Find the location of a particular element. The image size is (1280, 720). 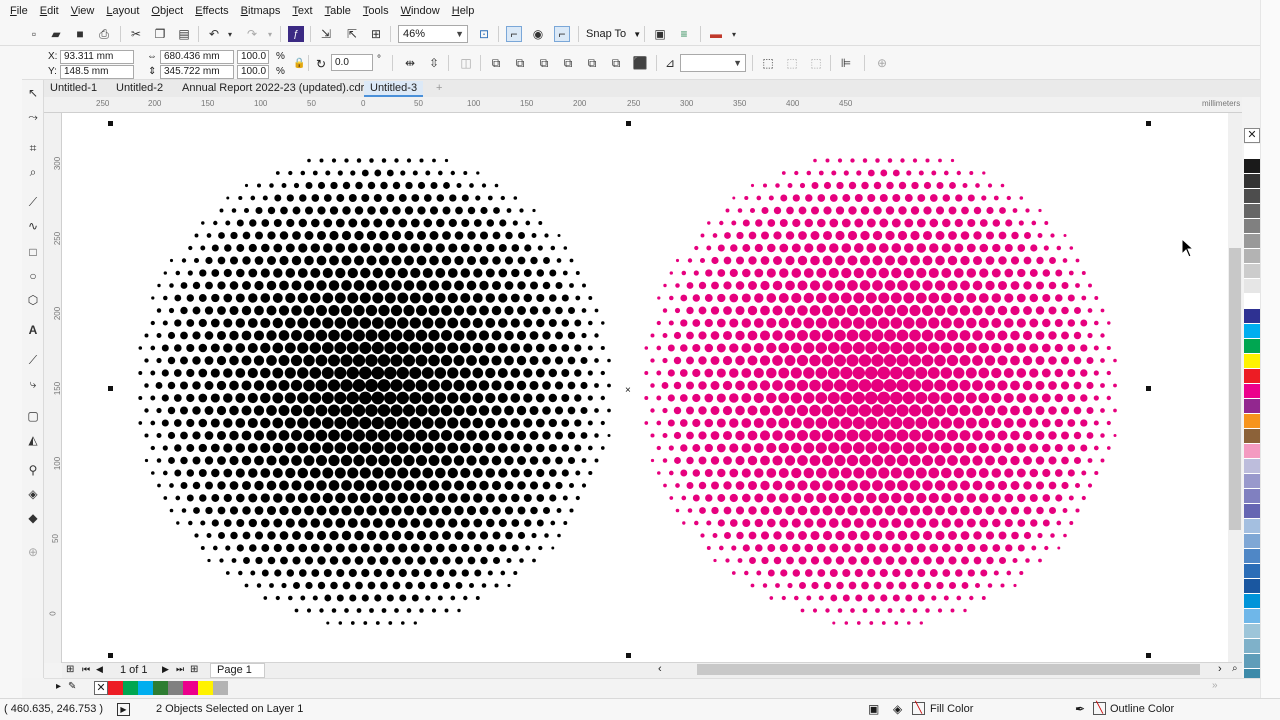

full-screen-preview-icon: ⊡ is located at coordinates (484, 34).